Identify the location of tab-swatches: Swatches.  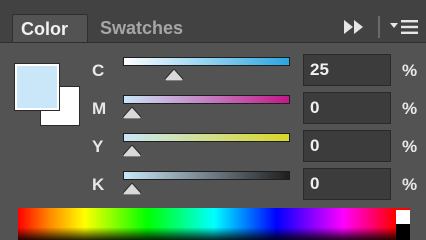
(141, 28).